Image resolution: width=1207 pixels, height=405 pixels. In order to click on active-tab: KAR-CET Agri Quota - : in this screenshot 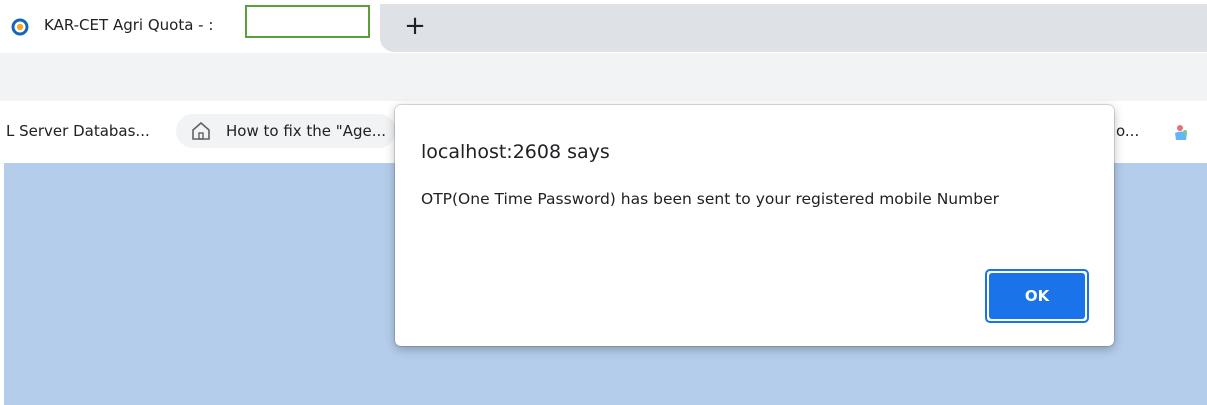, I will do `click(190, 26)`.